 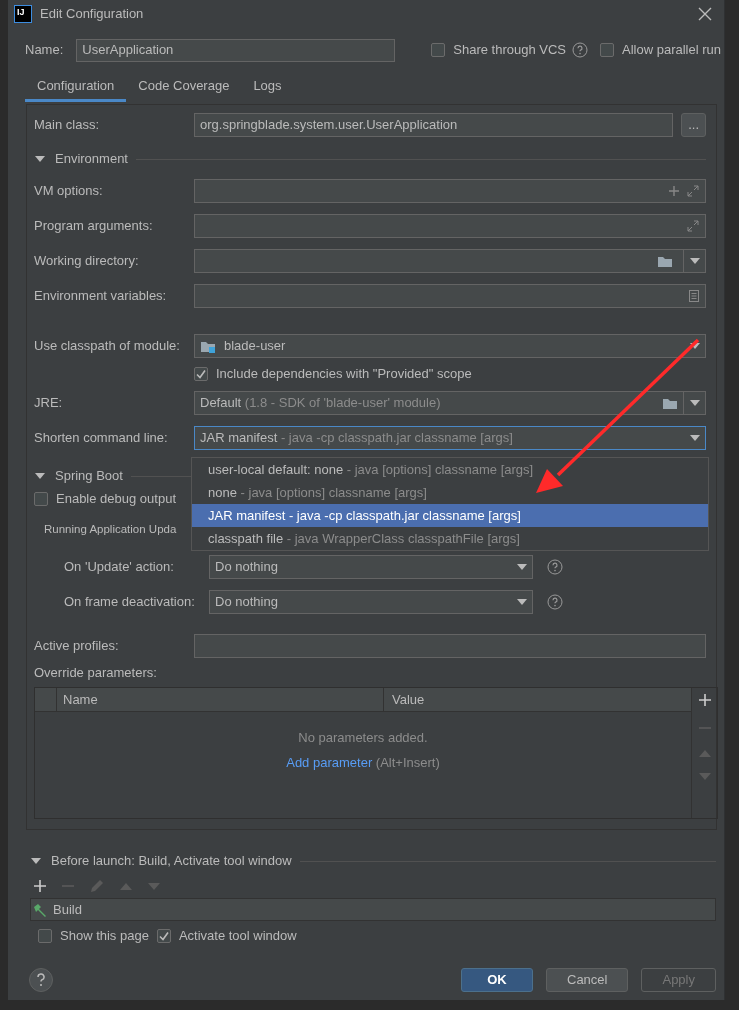 What do you see at coordinates (92, 14) in the screenshot?
I see `window-title: Edit Configuration` at bounding box center [92, 14].